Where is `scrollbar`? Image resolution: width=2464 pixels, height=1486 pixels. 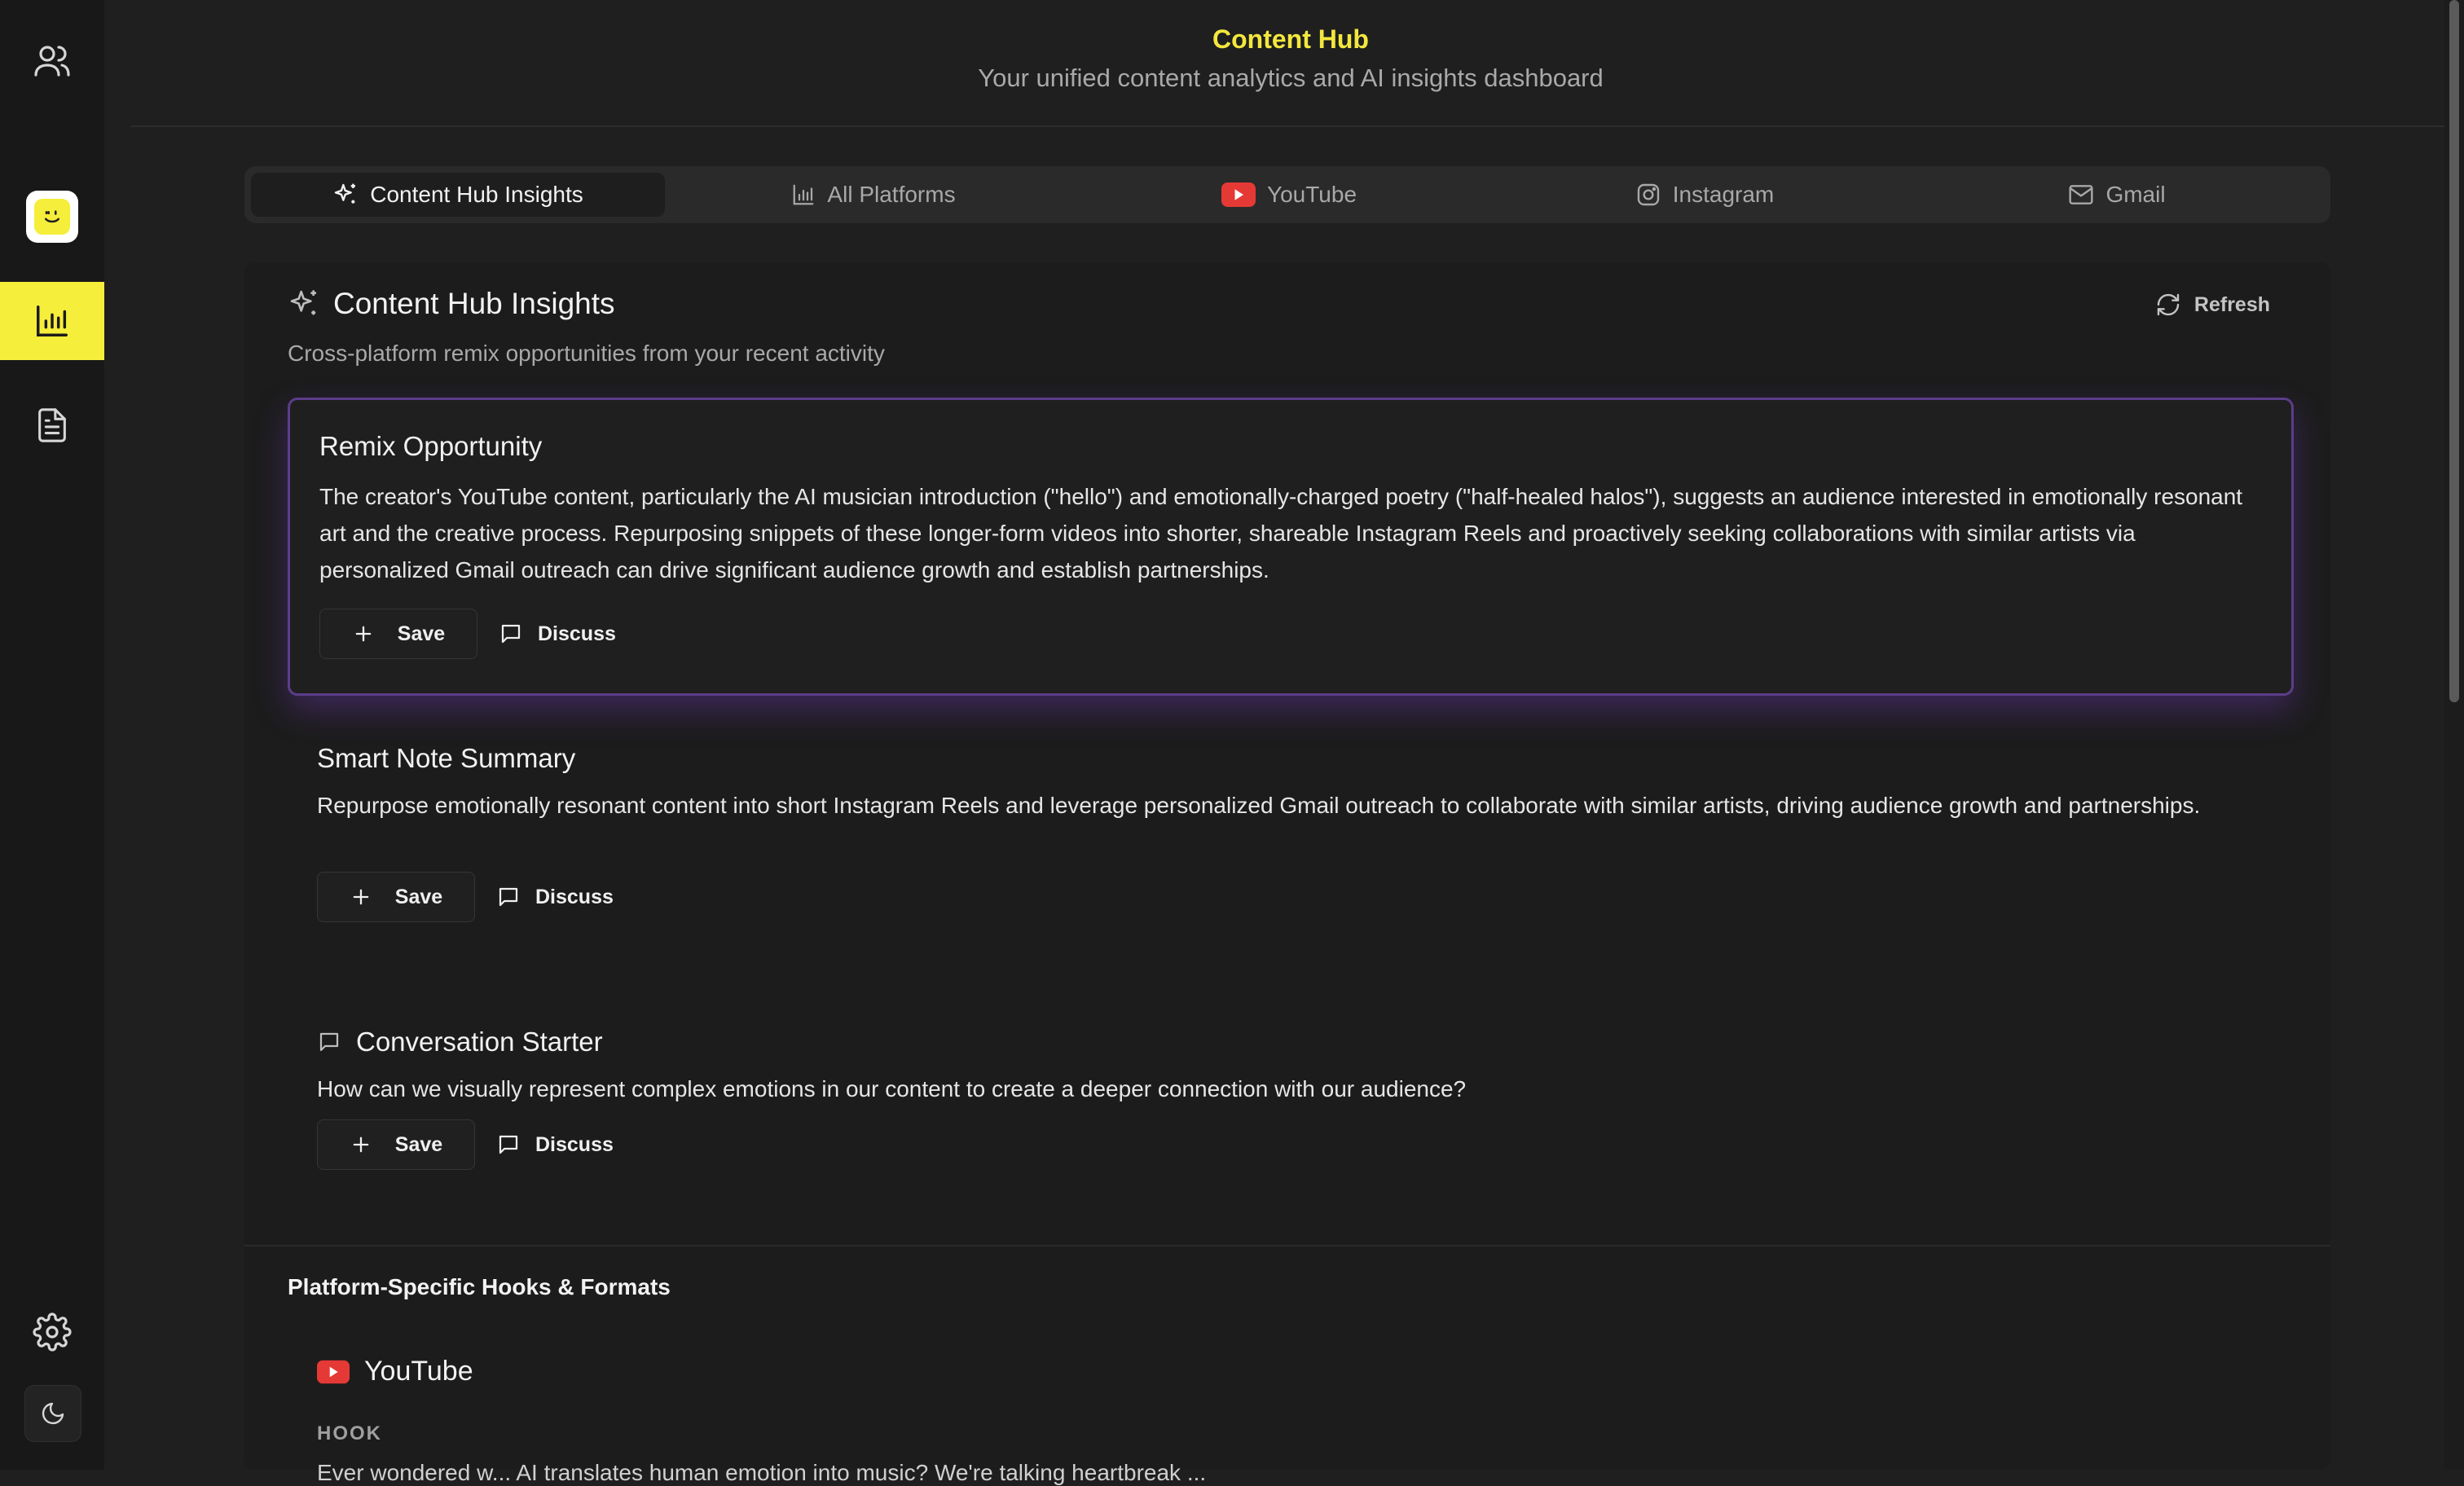
scrollbar is located at coordinates (2454, 735).